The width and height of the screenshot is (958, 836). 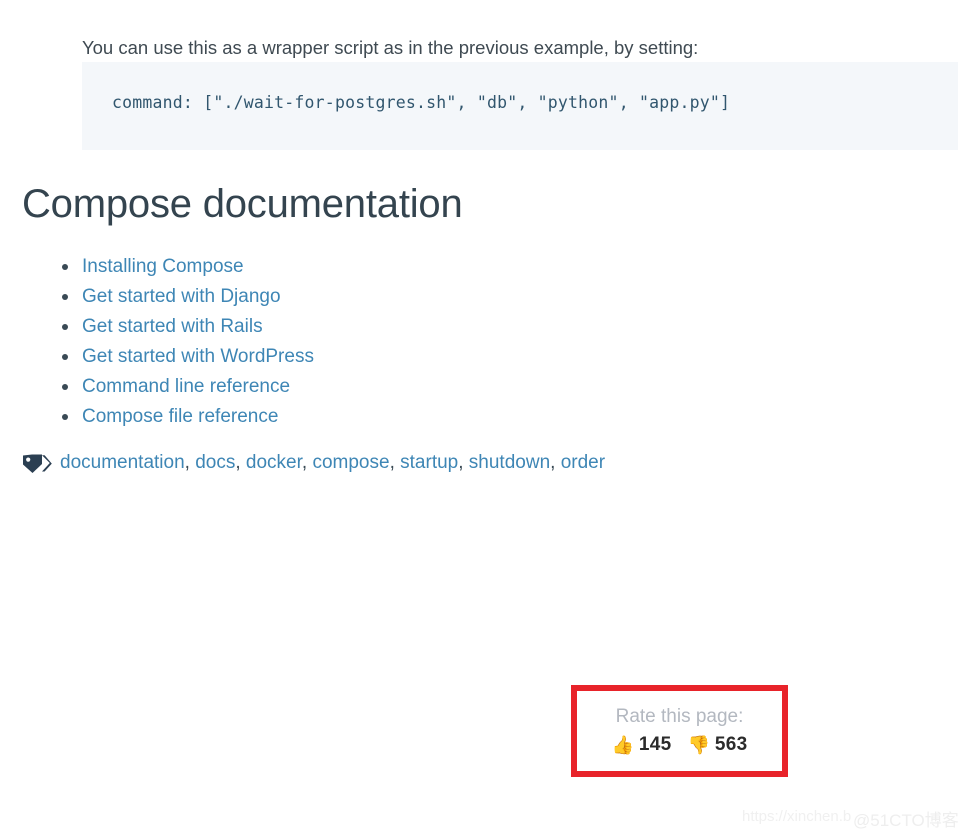 What do you see at coordinates (172, 326) in the screenshot?
I see `doc-link-get-started-rails: Get started with Rails` at bounding box center [172, 326].